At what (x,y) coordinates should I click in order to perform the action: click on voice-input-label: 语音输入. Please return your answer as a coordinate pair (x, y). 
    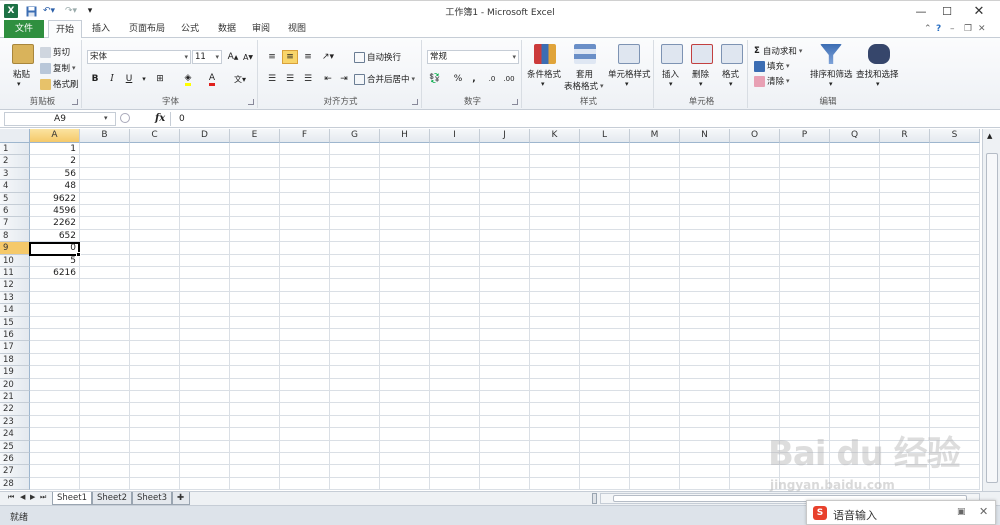
    Looking at the image, I should click on (855, 515).